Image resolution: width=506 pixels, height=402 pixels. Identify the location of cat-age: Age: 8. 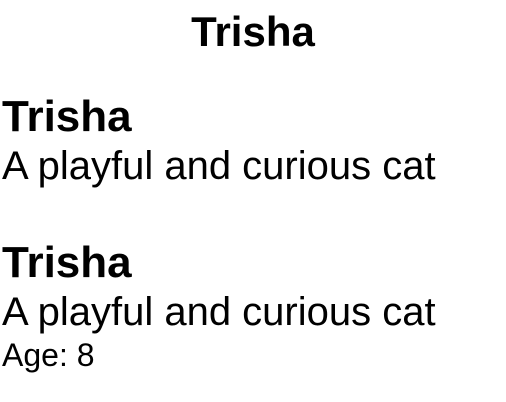
(48, 355).